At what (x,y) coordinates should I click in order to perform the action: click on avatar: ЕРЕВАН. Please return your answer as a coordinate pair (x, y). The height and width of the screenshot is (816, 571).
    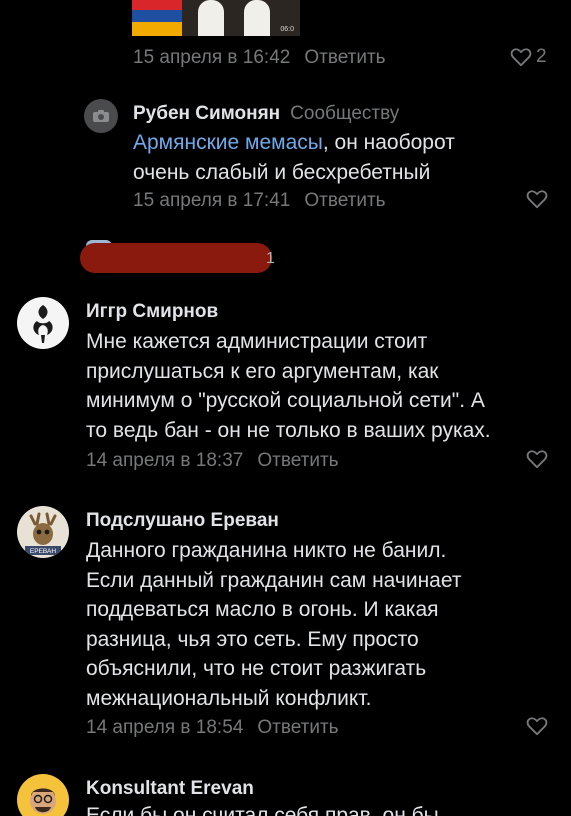
    Looking at the image, I should click on (43, 532).